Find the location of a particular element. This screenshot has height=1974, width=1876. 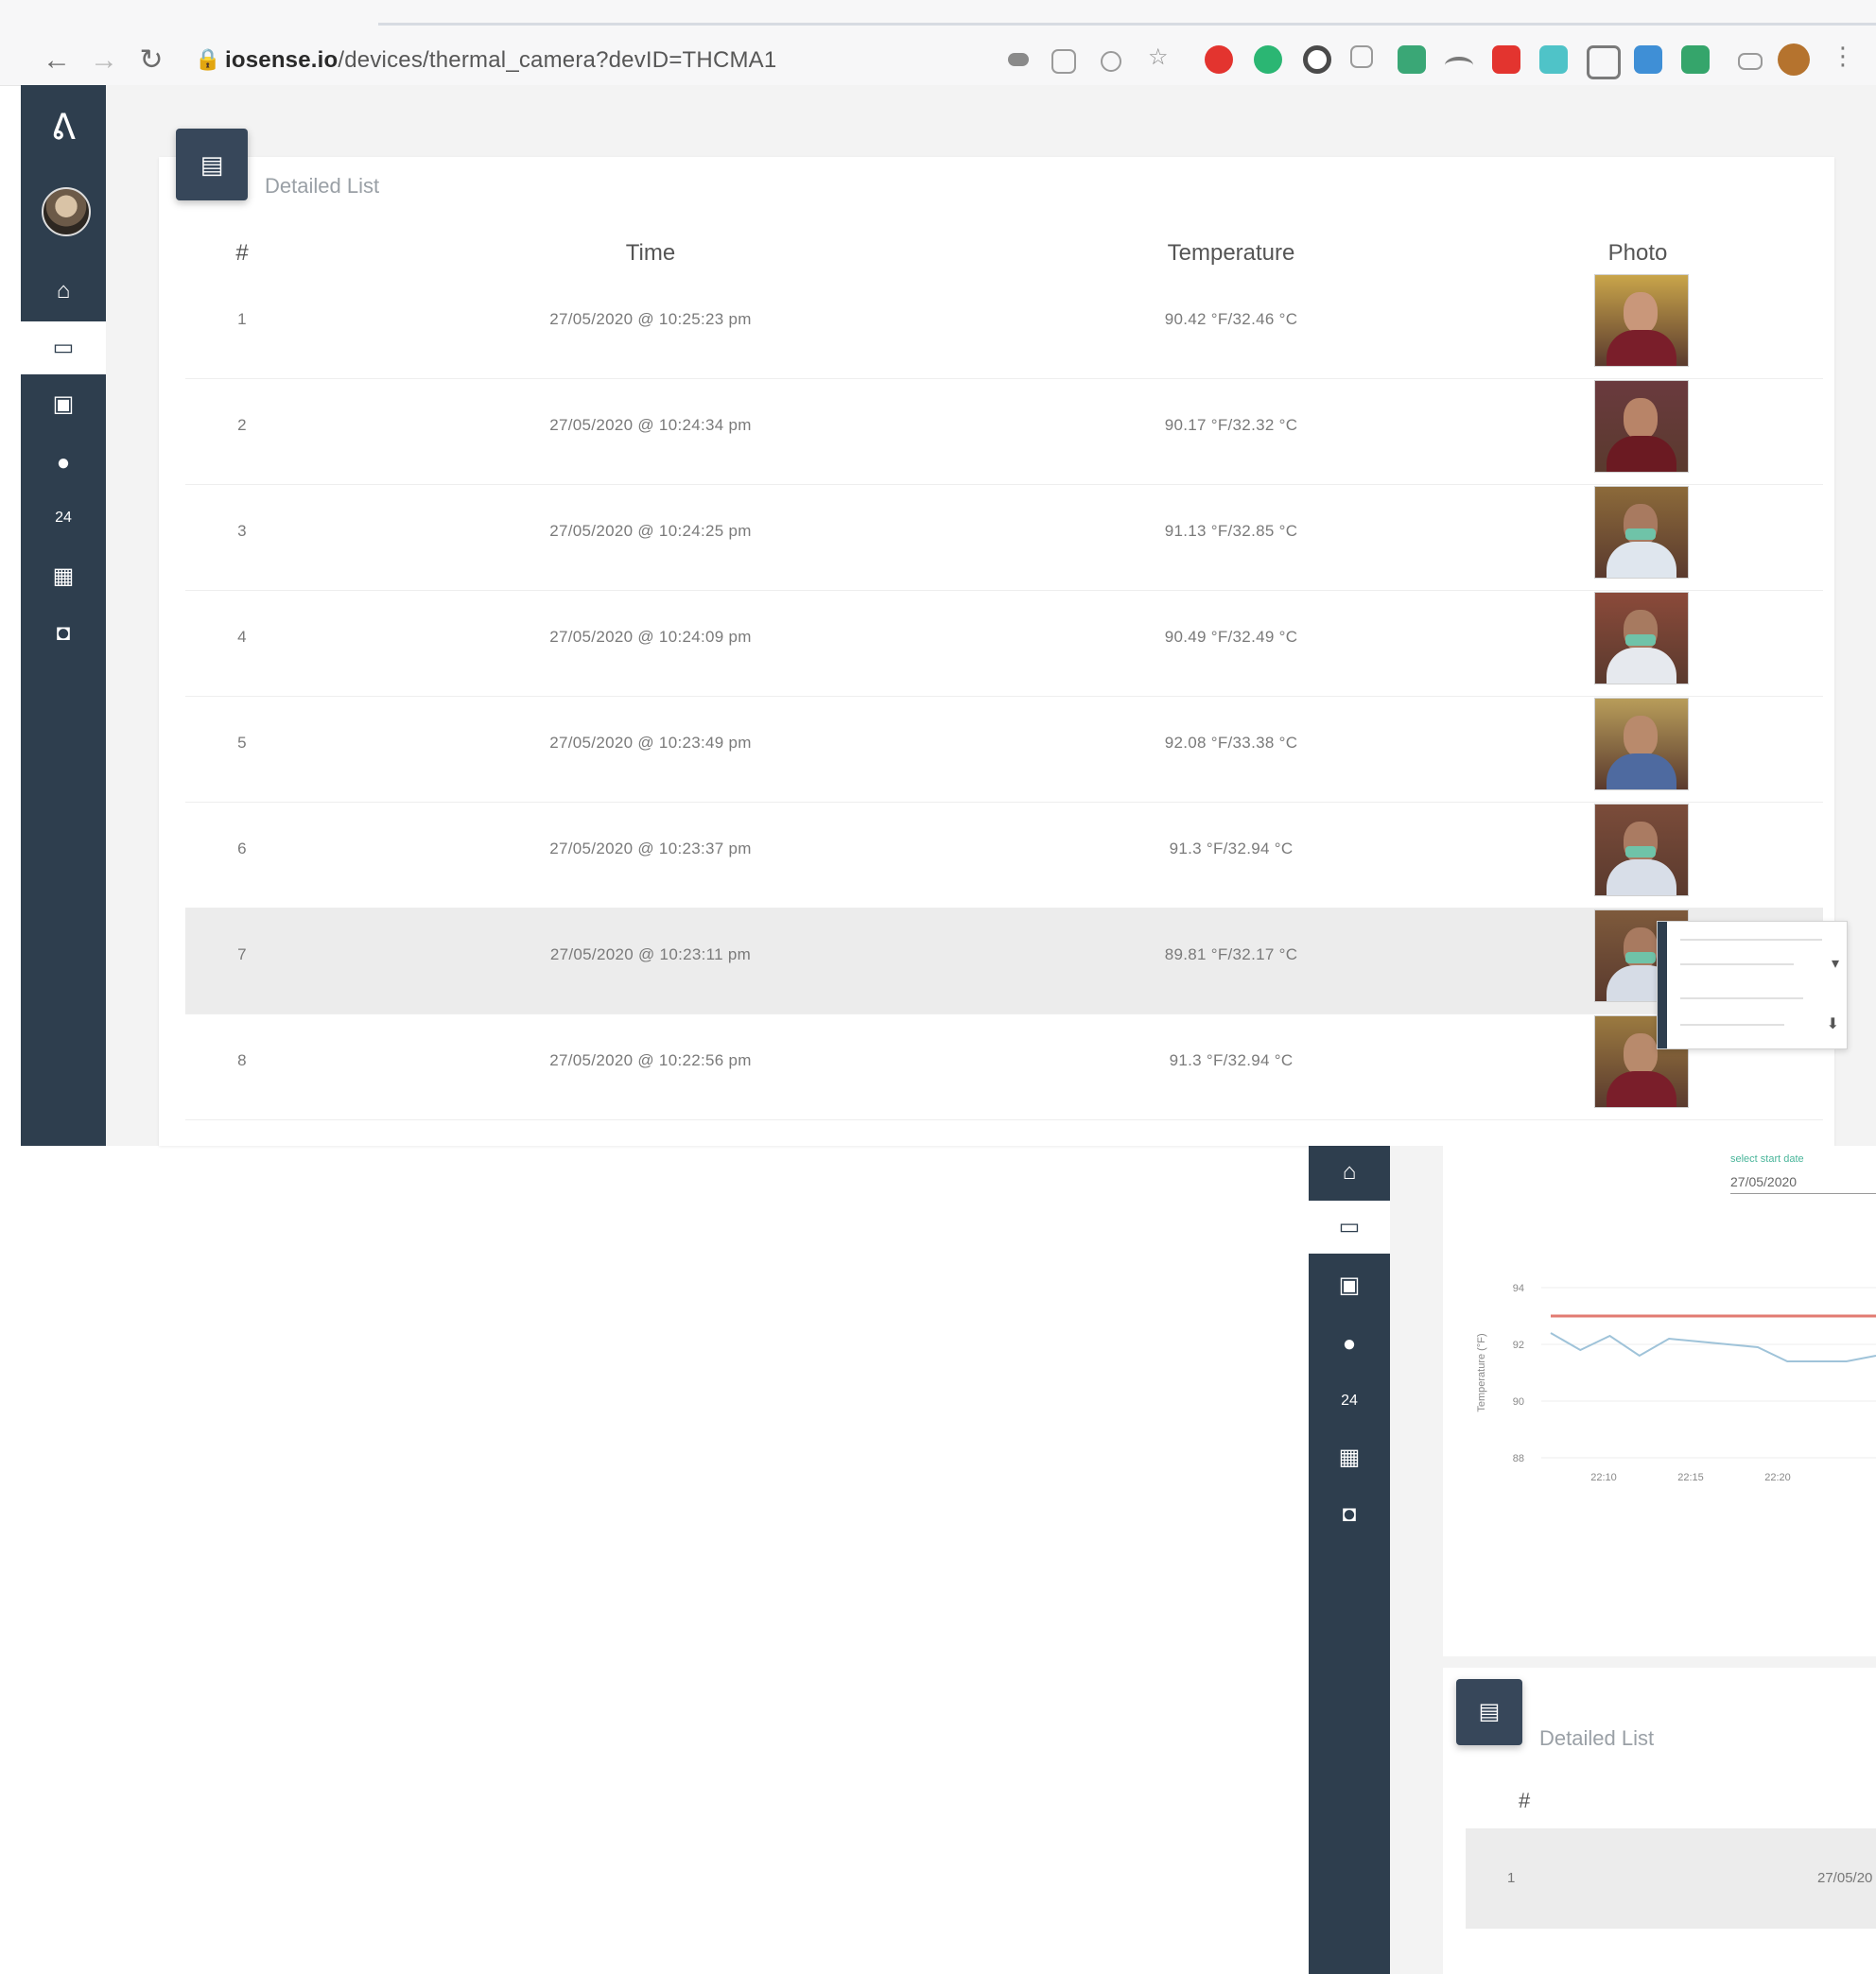

app-logo-icon: ᕕ is located at coordinates (63, 127).